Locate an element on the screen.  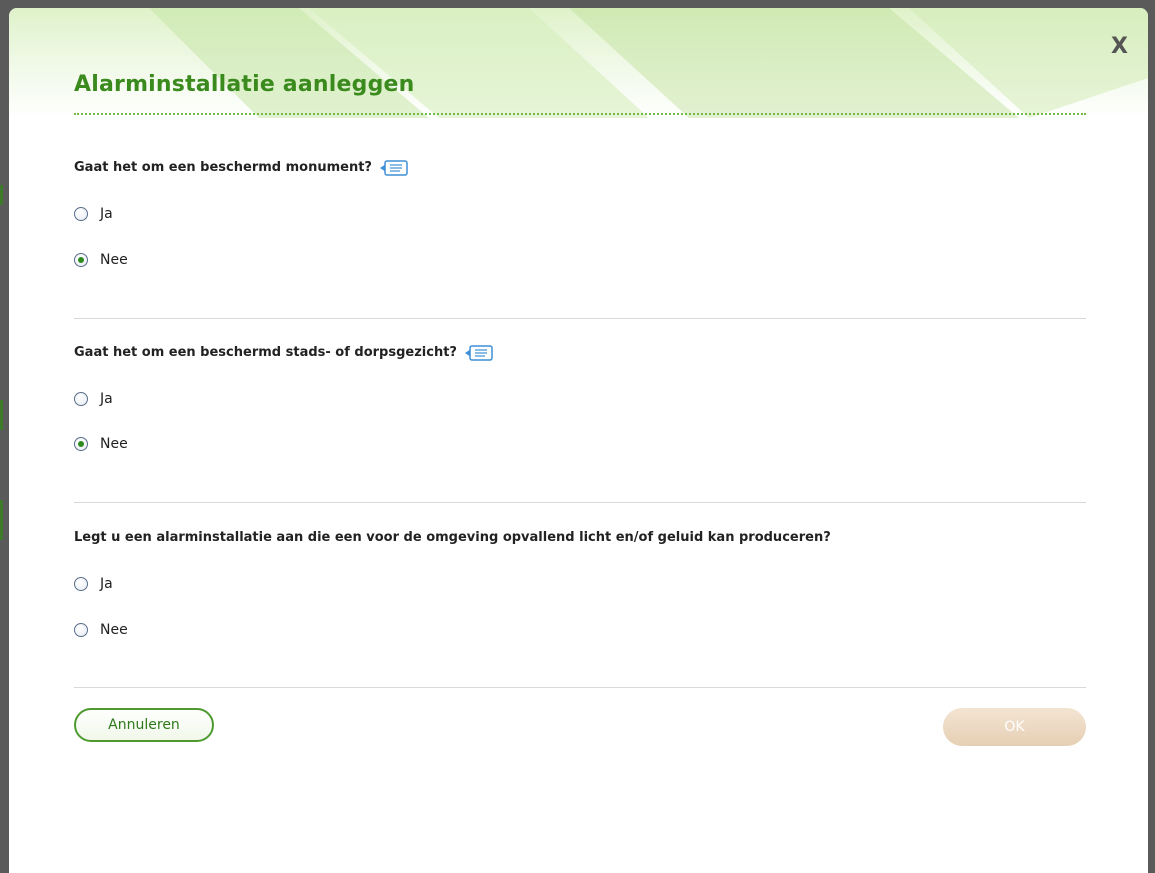
dialog-title: Alarminstallatie aanleggen is located at coordinates (244, 84).